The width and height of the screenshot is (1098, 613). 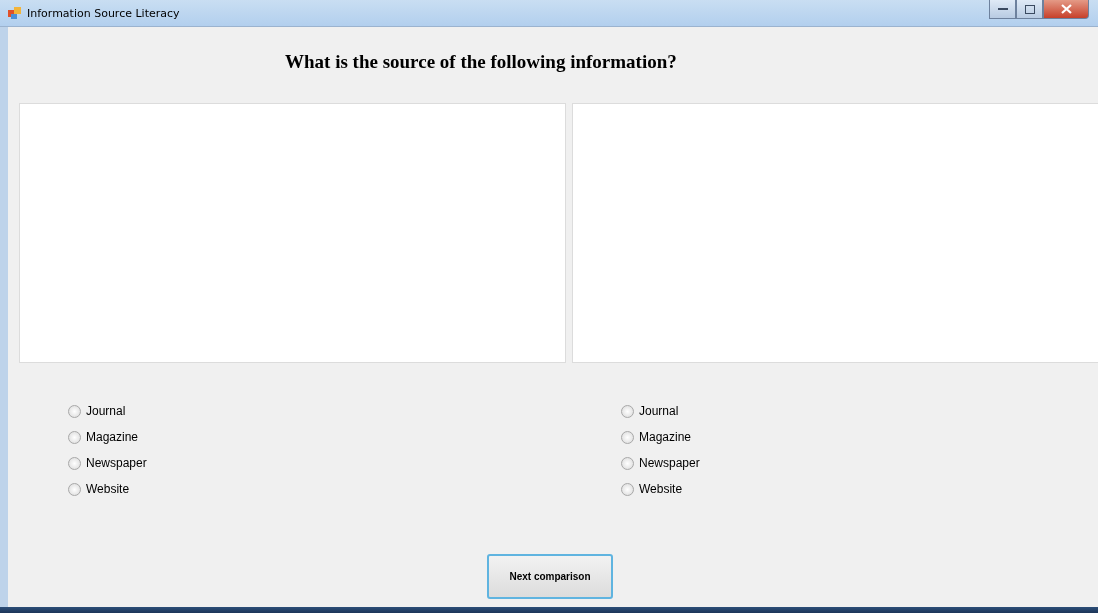 I want to click on minimize-button, so click(x=1002, y=9).